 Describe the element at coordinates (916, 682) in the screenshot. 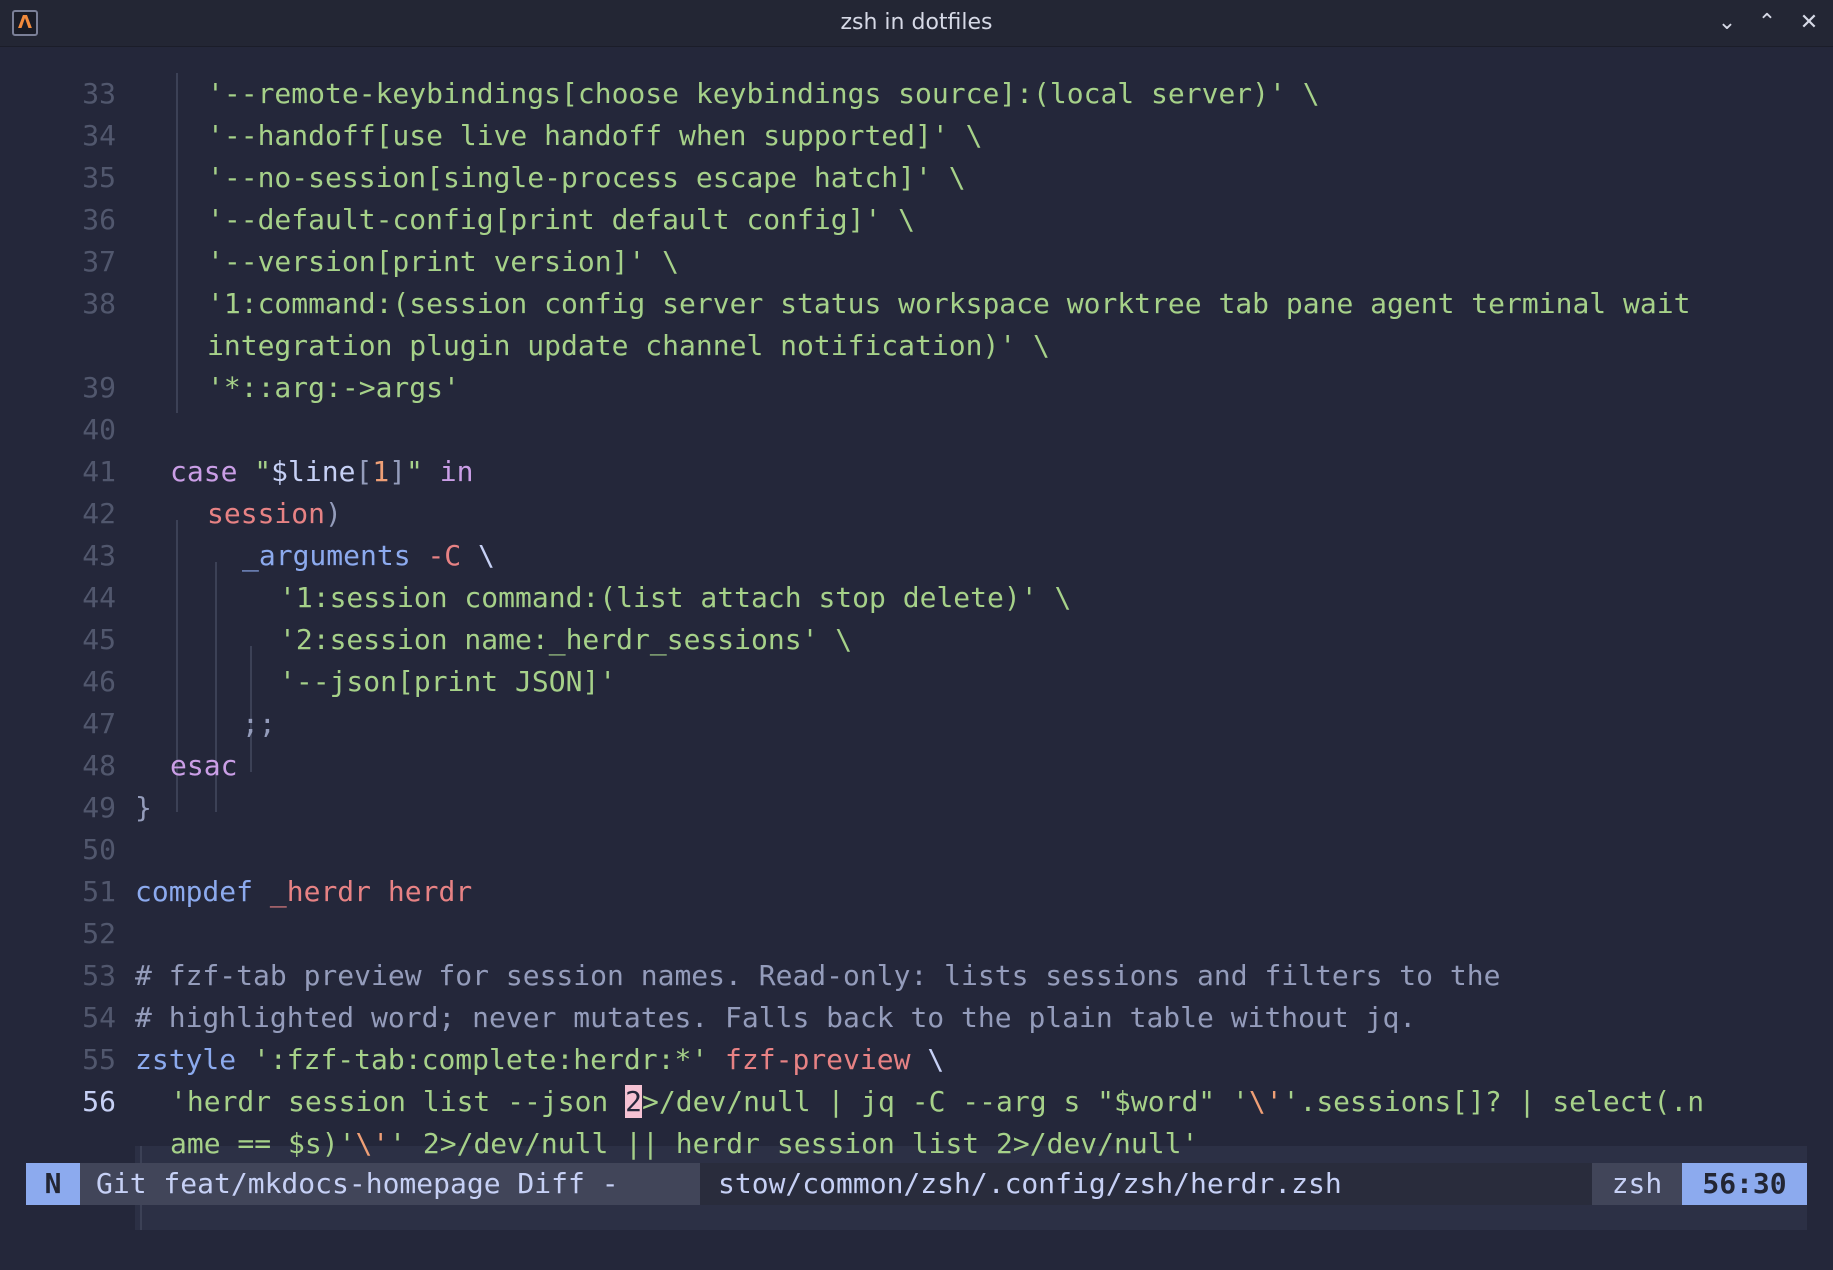

I see `code-line: 46 '--json[print JSON]'` at that location.